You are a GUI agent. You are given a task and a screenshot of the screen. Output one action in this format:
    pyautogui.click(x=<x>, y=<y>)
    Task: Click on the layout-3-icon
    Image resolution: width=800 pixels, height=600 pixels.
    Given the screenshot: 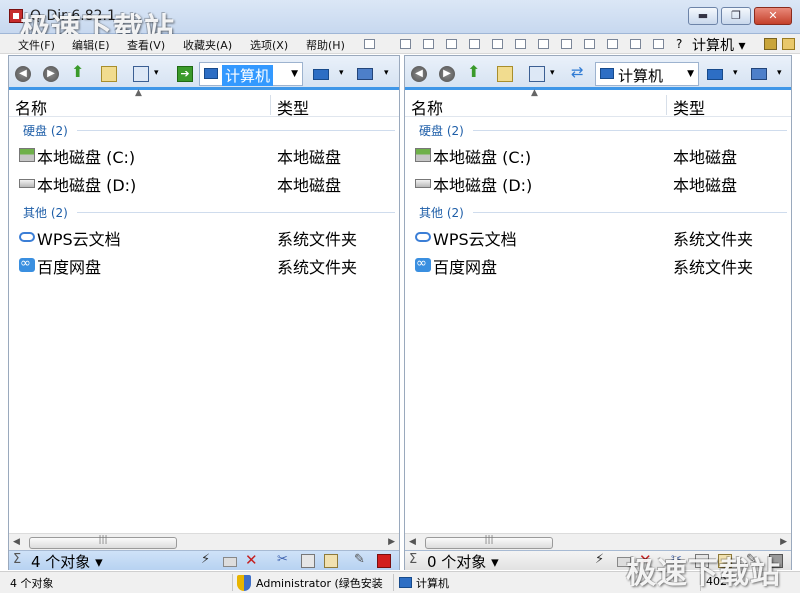 What is the action you would take?
    pyautogui.click(x=451, y=44)
    